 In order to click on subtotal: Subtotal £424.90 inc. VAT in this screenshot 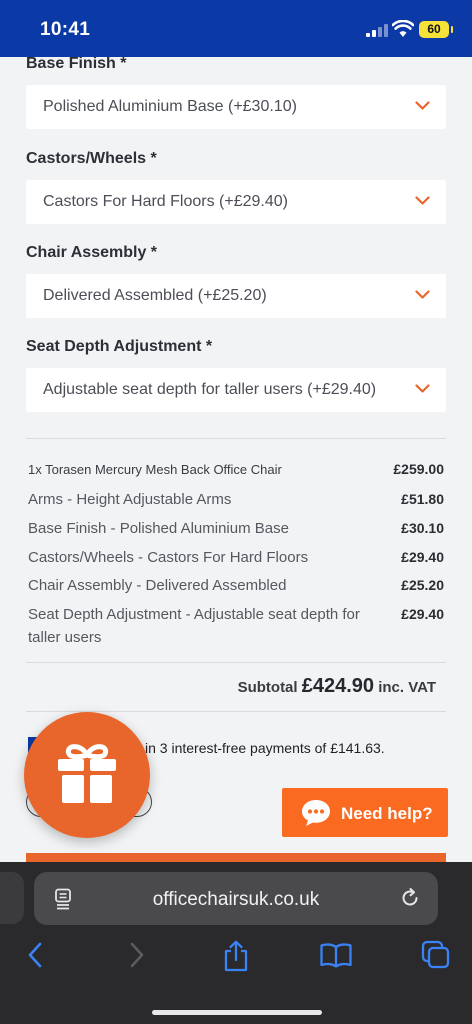, I will do `click(337, 686)`.